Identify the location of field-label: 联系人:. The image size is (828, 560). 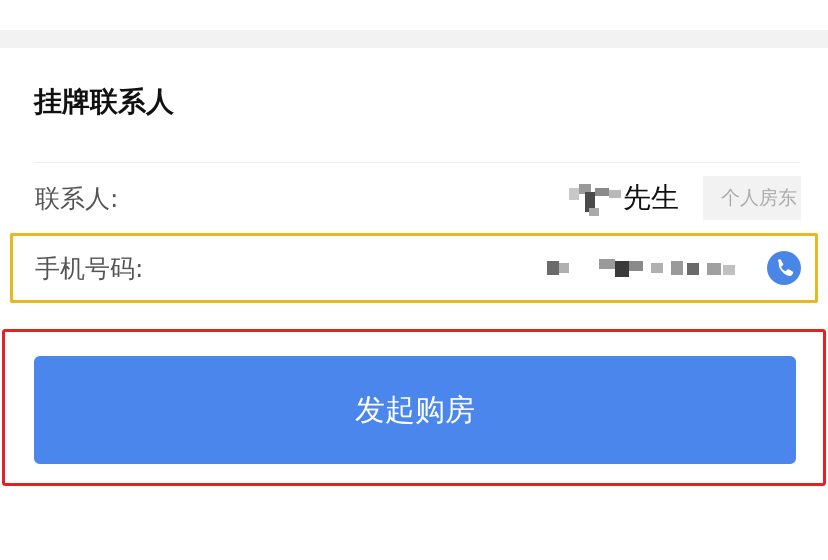
(77, 198).